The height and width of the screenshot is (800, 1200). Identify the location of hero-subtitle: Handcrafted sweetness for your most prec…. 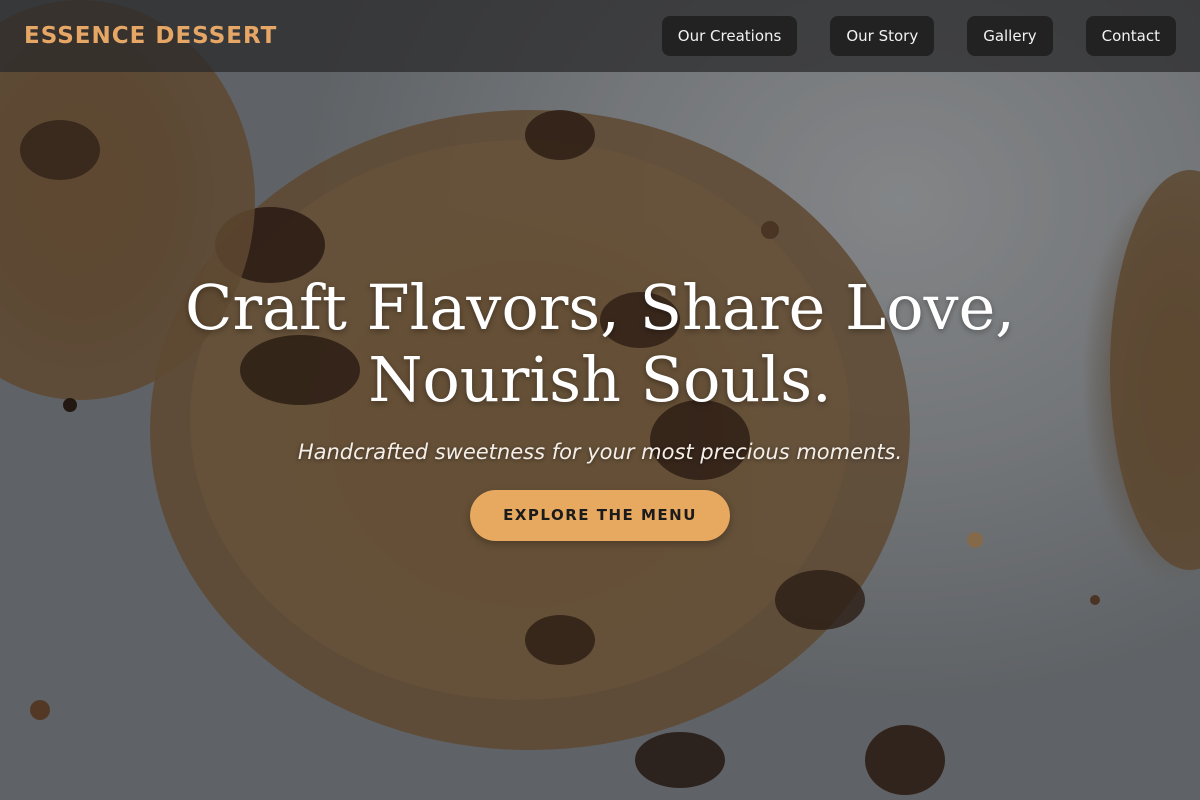
(600, 452).